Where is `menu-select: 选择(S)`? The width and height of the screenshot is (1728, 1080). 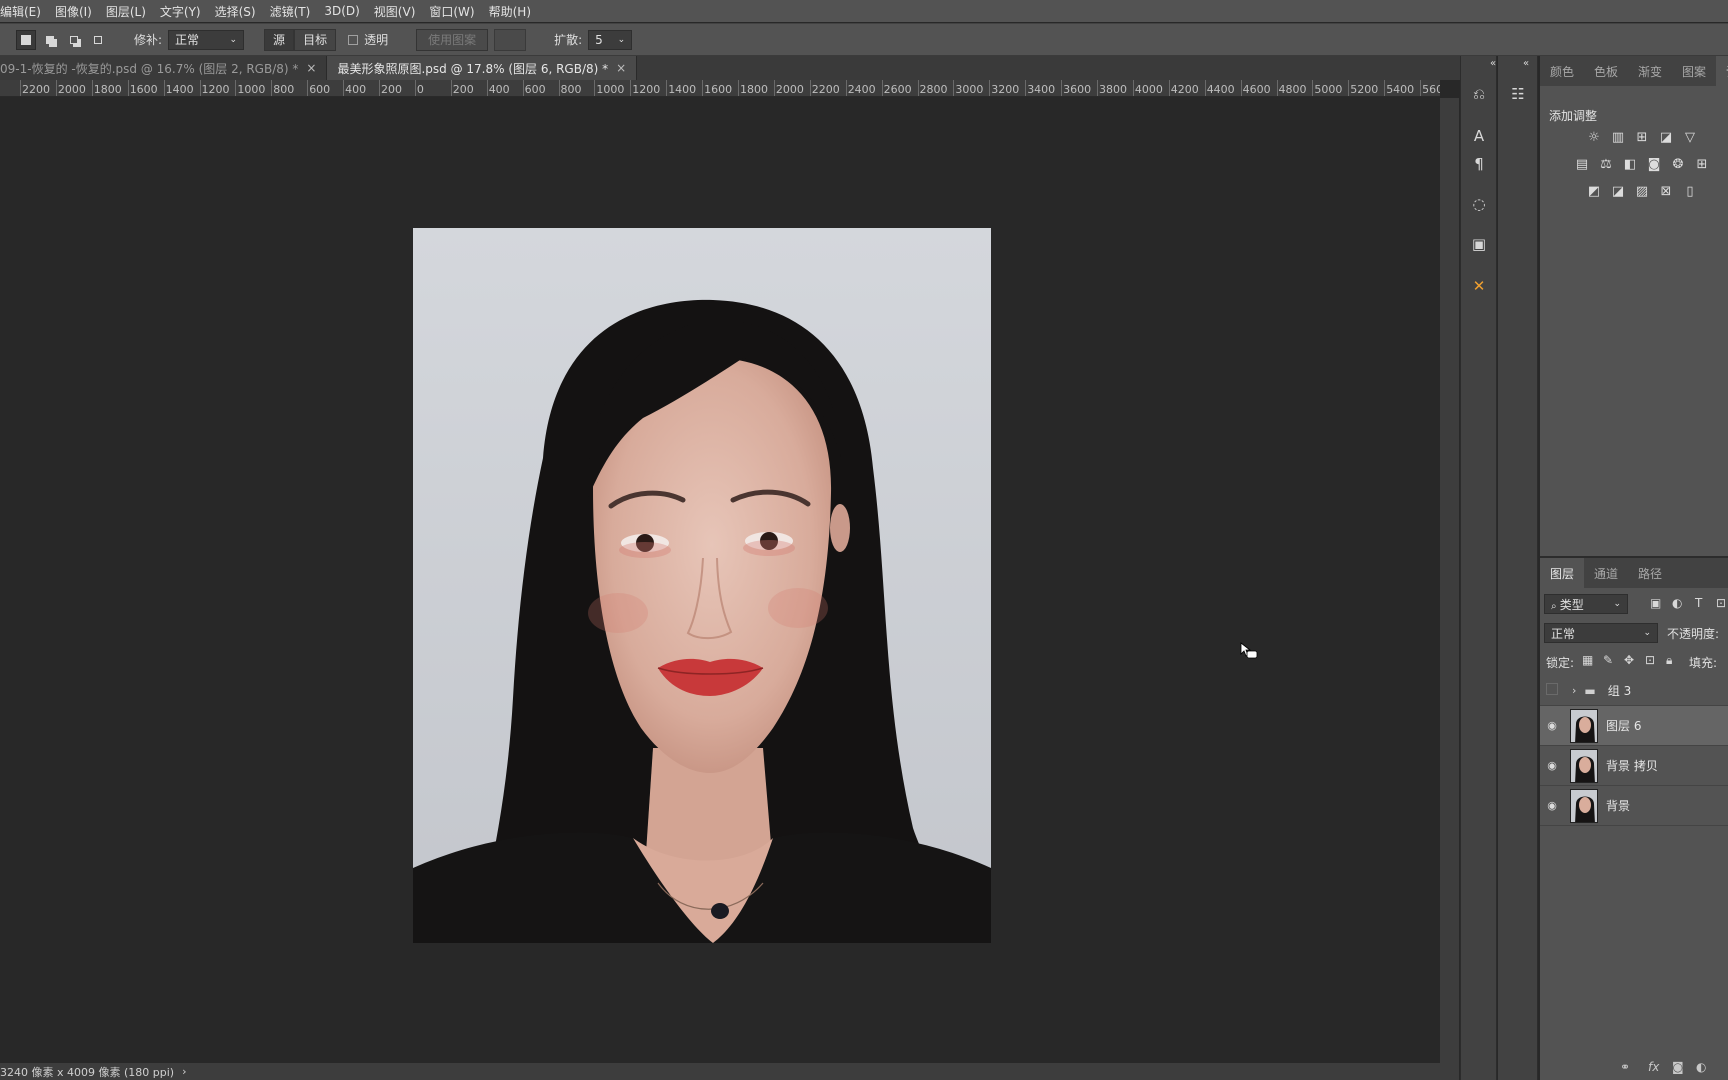
menu-select: 选择(S) is located at coordinates (235, 11).